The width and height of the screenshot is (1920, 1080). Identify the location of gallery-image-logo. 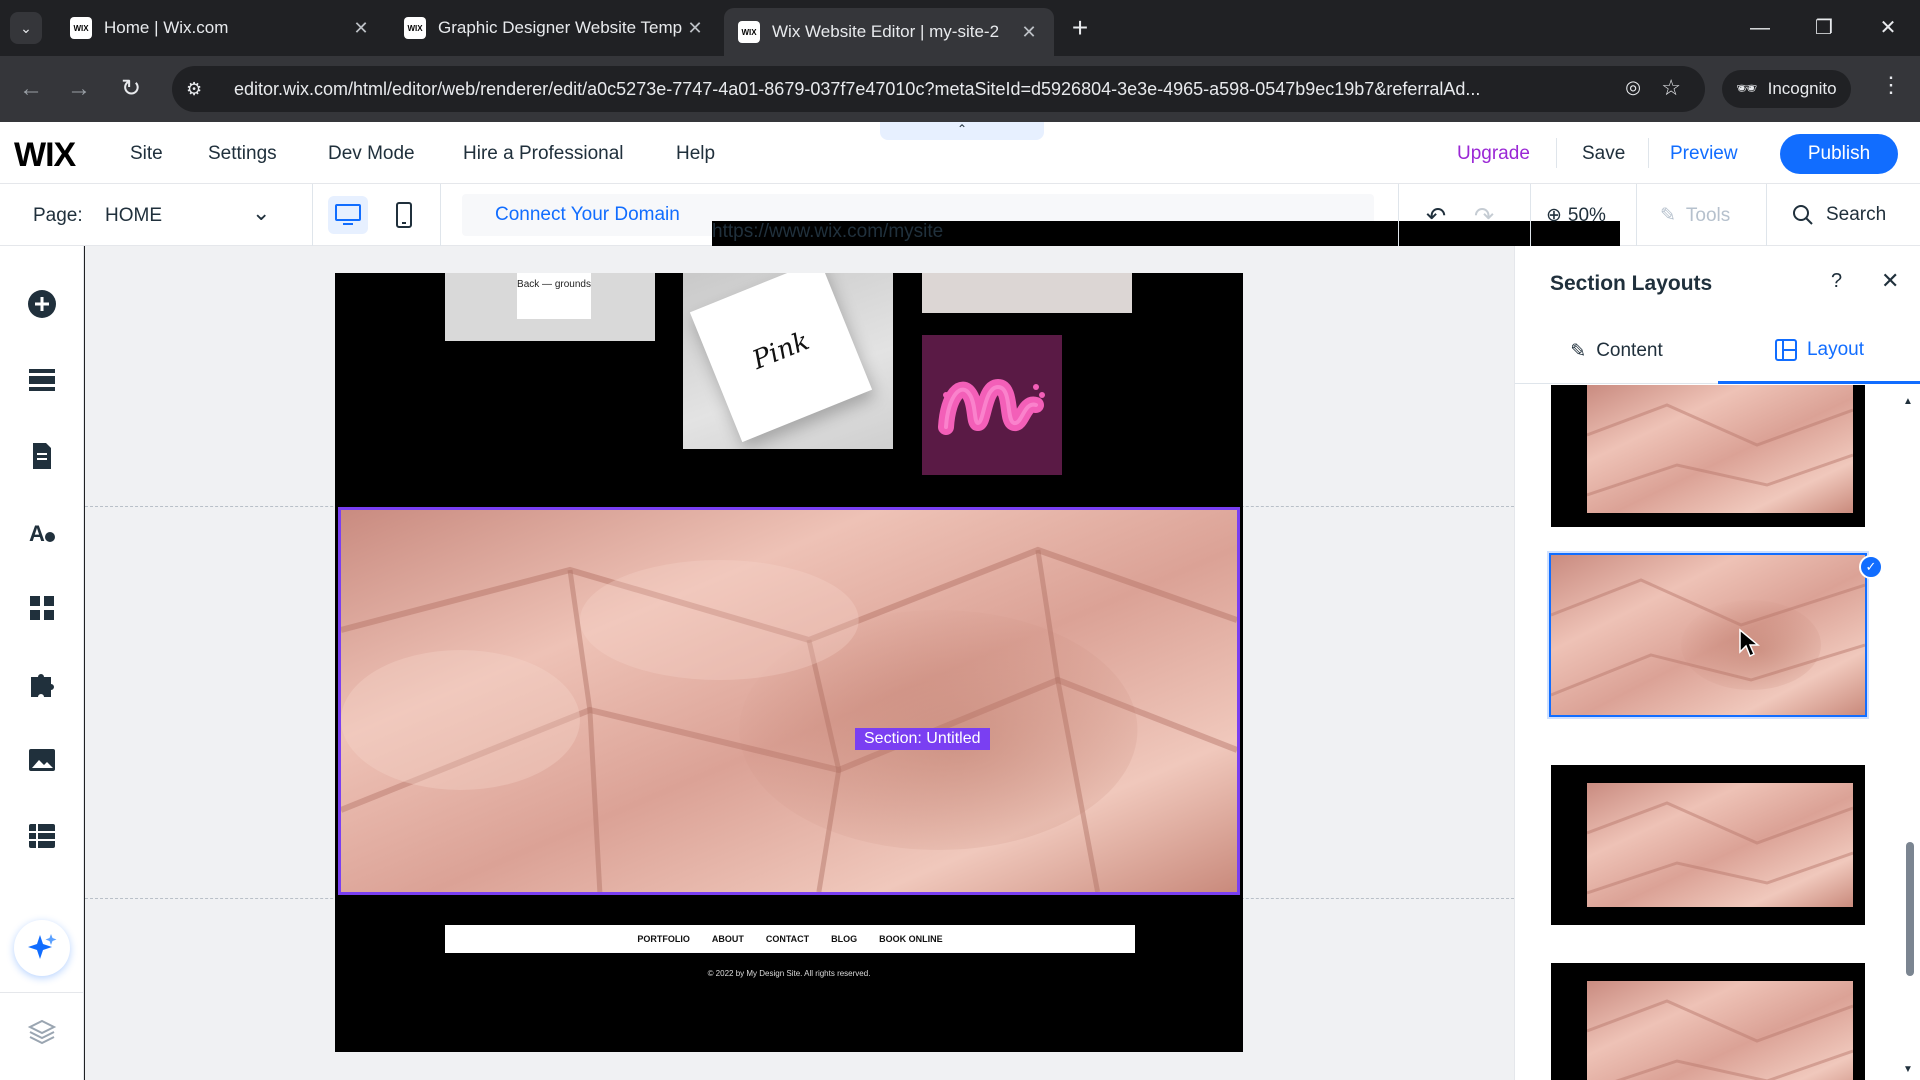
(992, 405).